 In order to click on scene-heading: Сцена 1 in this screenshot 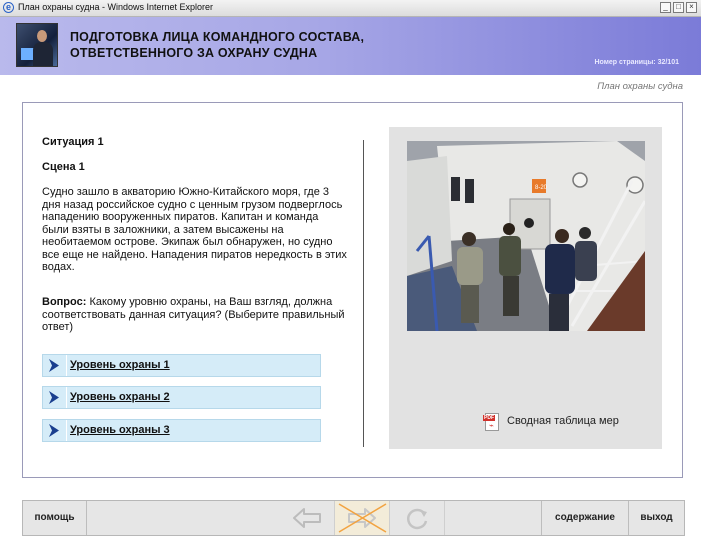, I will do `click(63, 167)`.